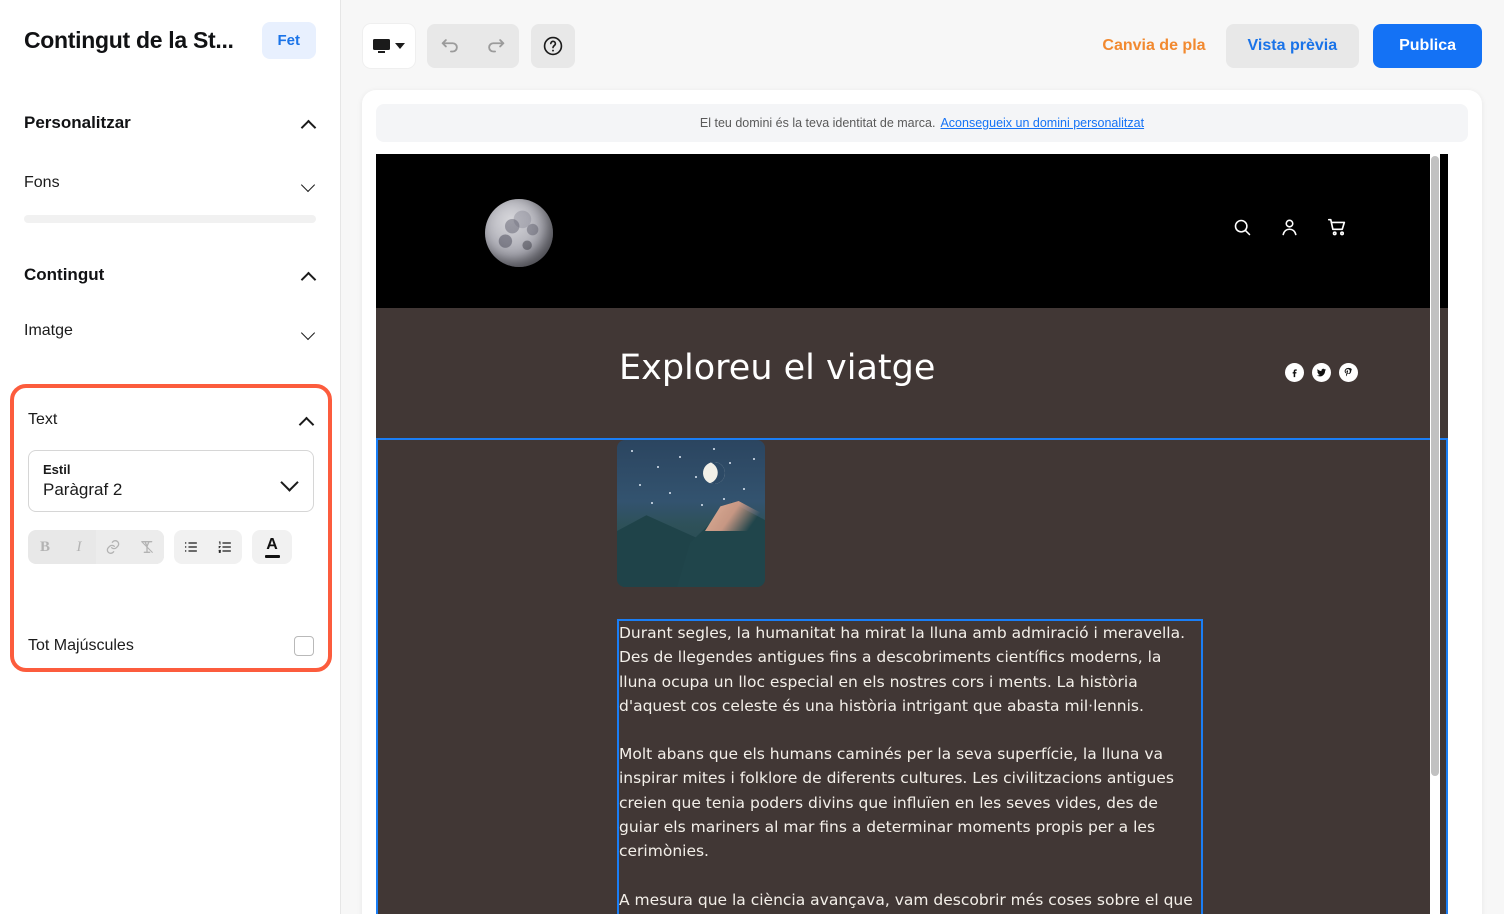  Describe the element at coordinates (1153, 46) in the screenshot. I see `change-plan-link: Canvia de pla` at that location.